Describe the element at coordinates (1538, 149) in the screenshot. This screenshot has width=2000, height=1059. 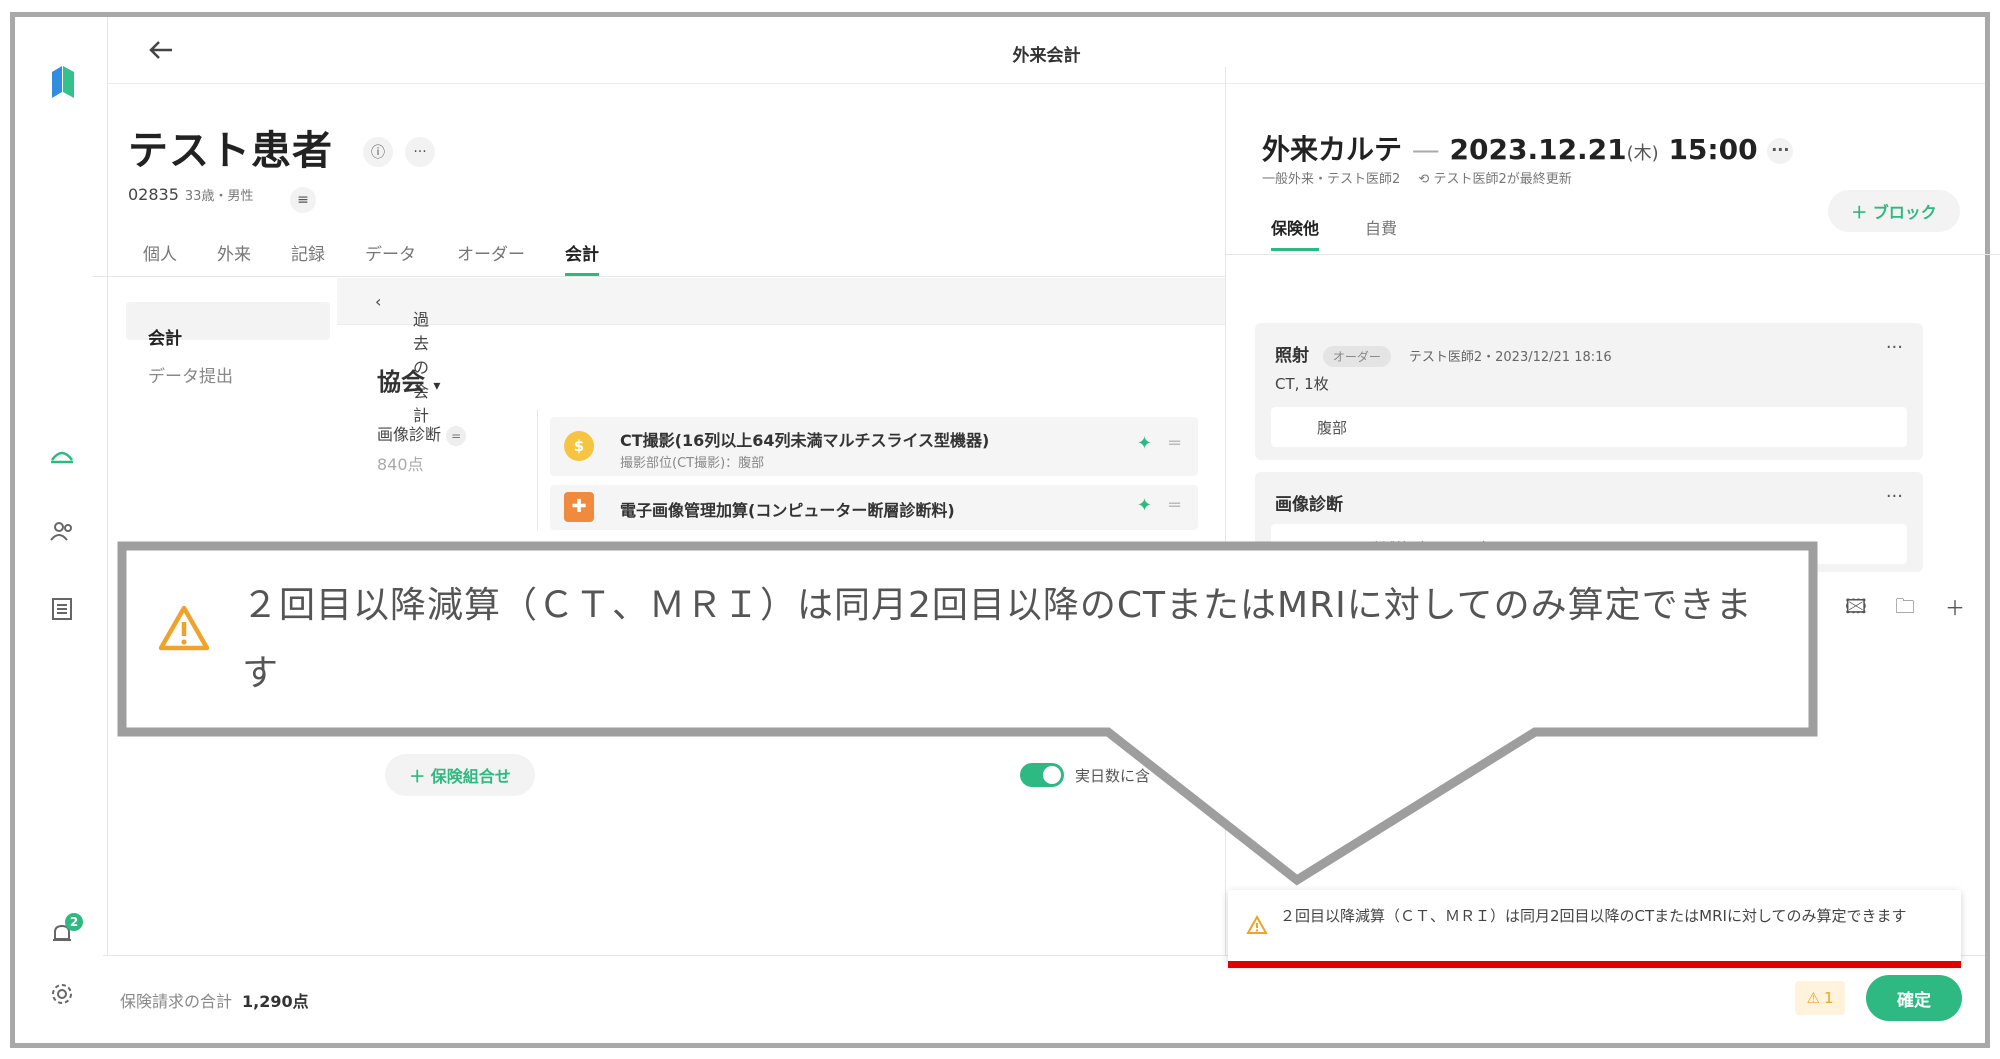
I see `karte-date: 2023.12.21` at that location.